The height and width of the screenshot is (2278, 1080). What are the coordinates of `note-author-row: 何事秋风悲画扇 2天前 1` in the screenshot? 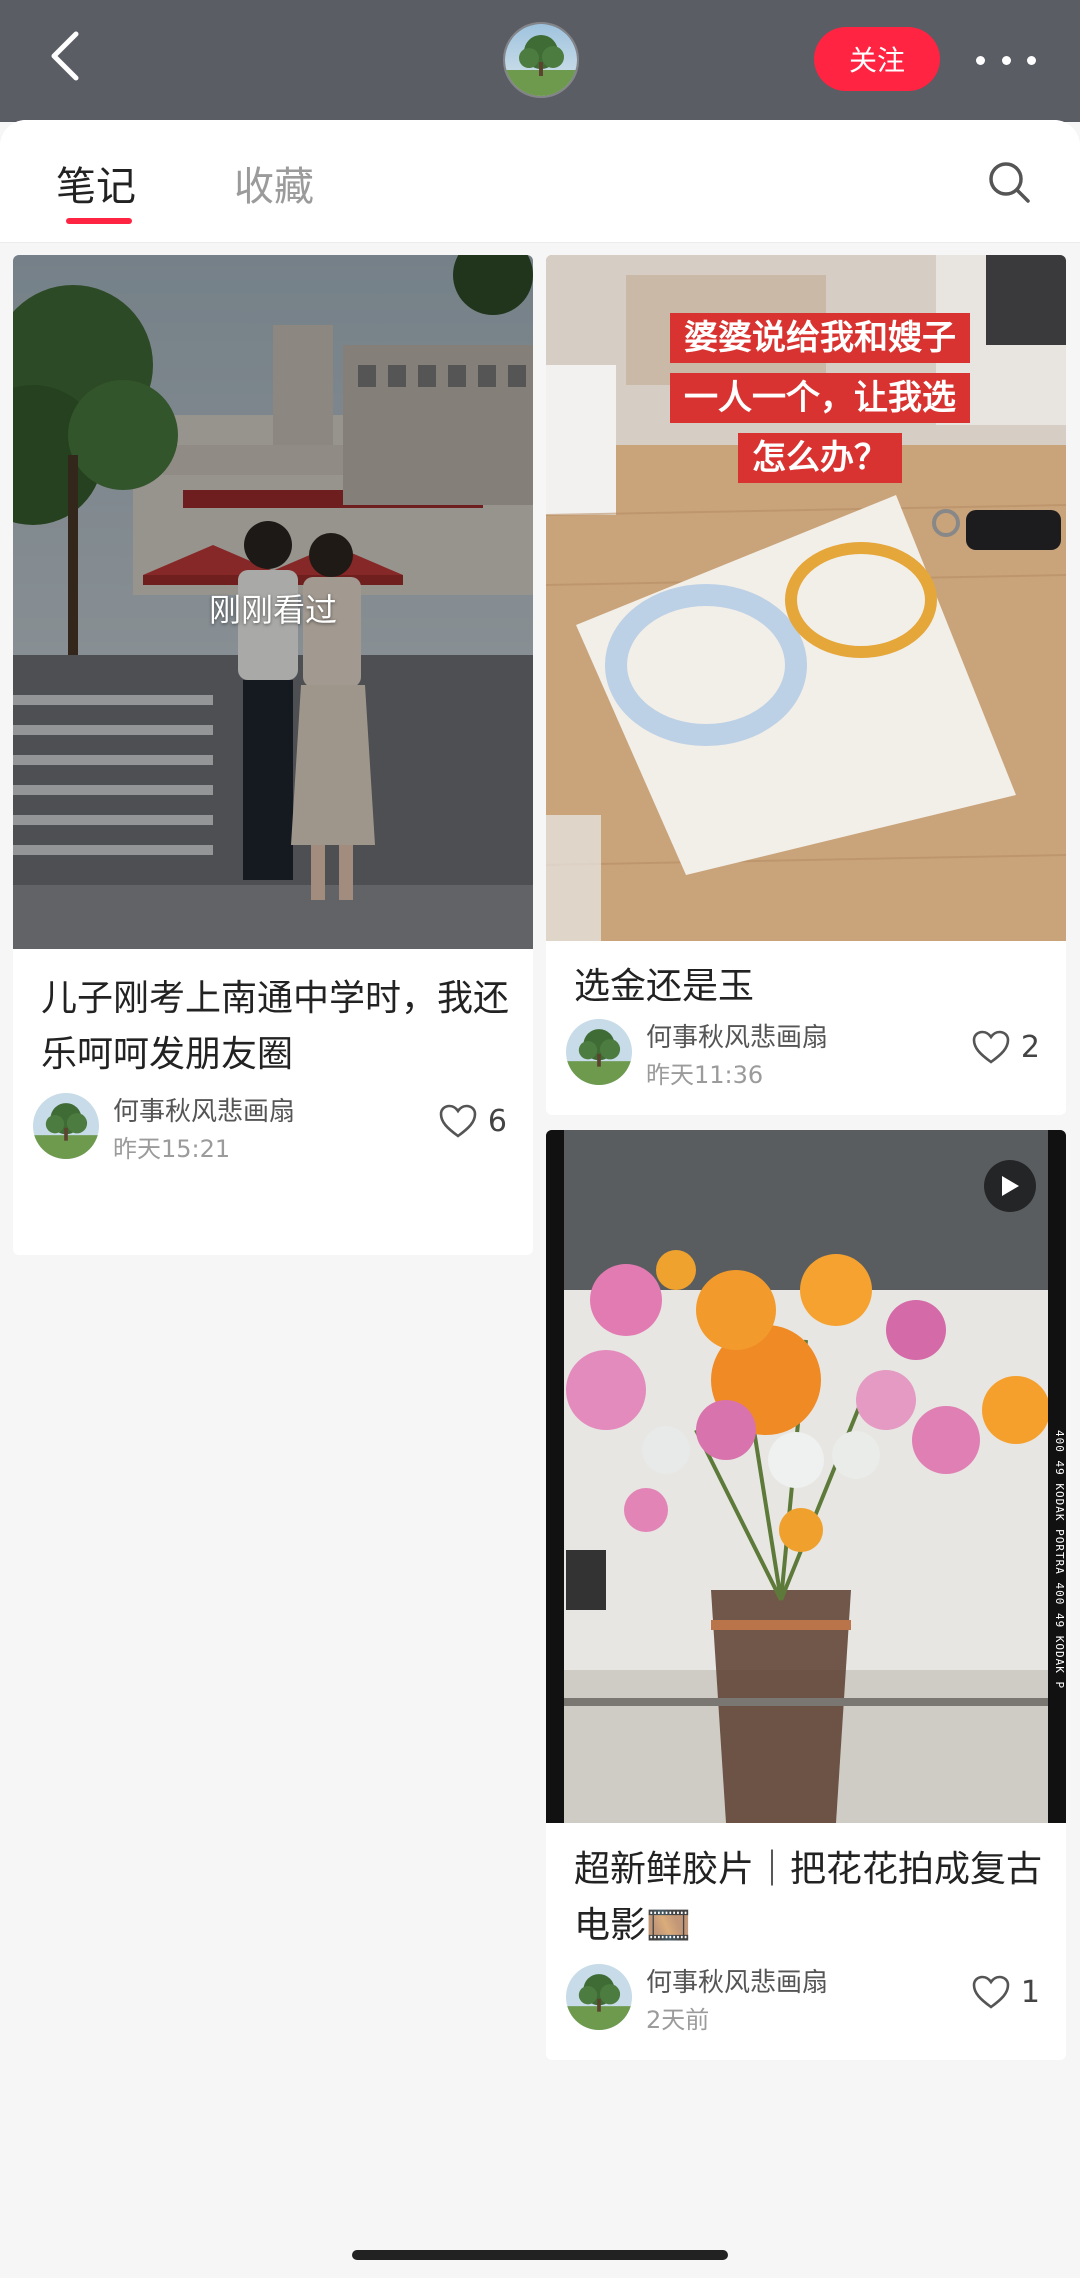 It's located at (803, 1998).